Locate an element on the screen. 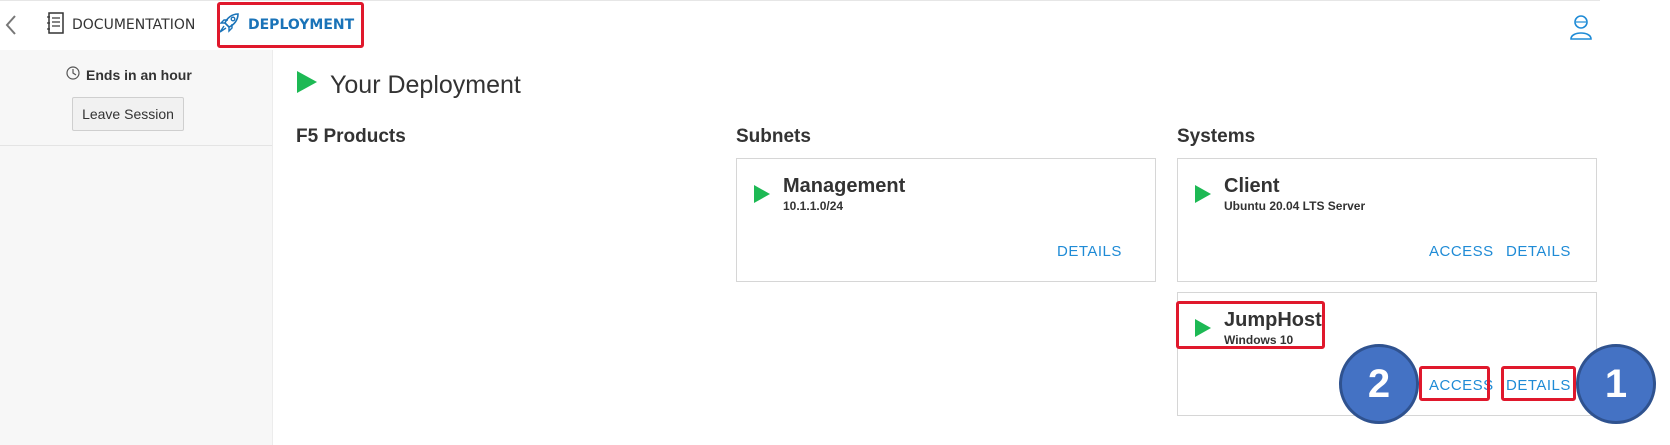 The width and height of the screenshot is (1670, 445). back-button is located at coordinates (12, 25).